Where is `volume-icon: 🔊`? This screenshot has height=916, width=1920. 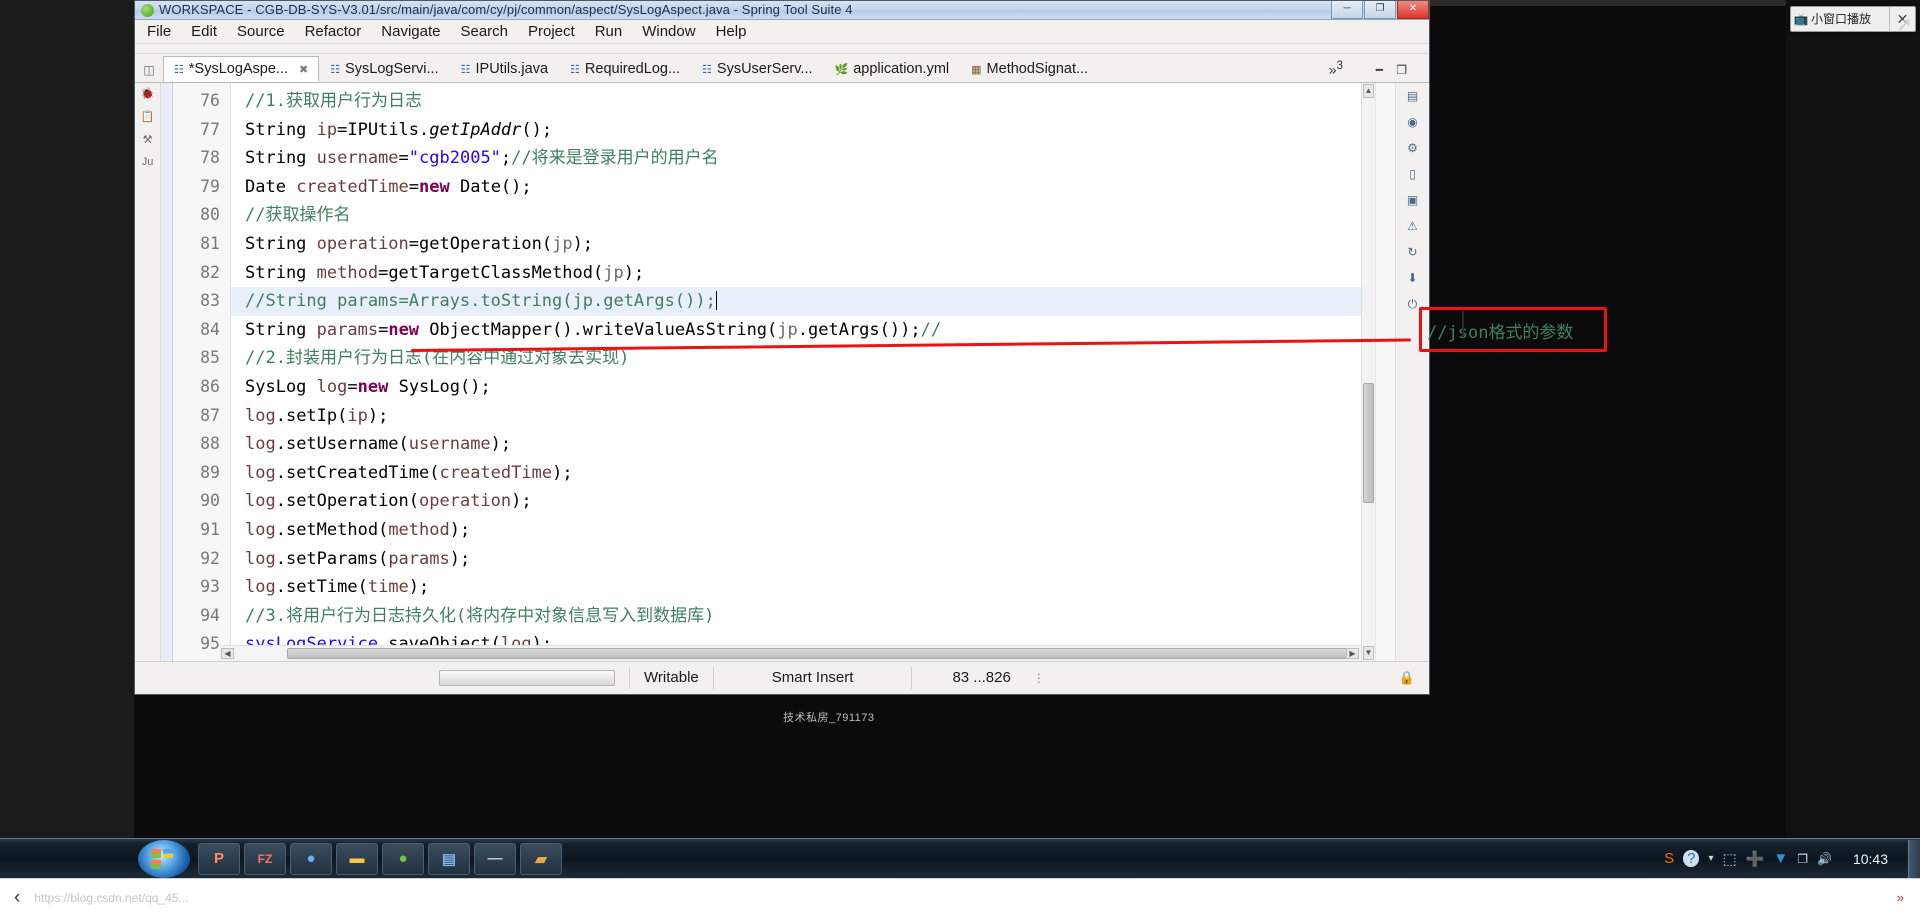 volume-icon: 🔊 is located at coordinates (1824, 859).